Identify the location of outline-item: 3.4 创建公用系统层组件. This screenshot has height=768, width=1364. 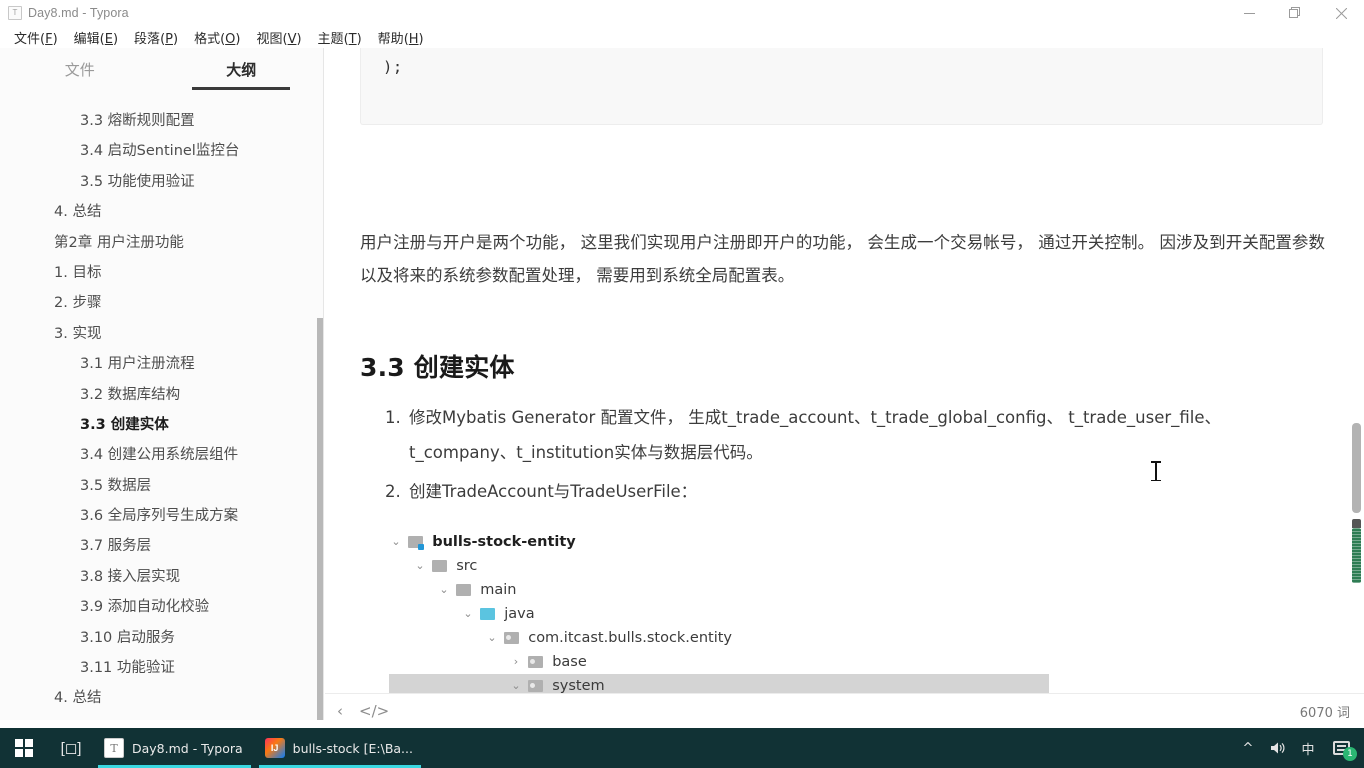
(161, 455).